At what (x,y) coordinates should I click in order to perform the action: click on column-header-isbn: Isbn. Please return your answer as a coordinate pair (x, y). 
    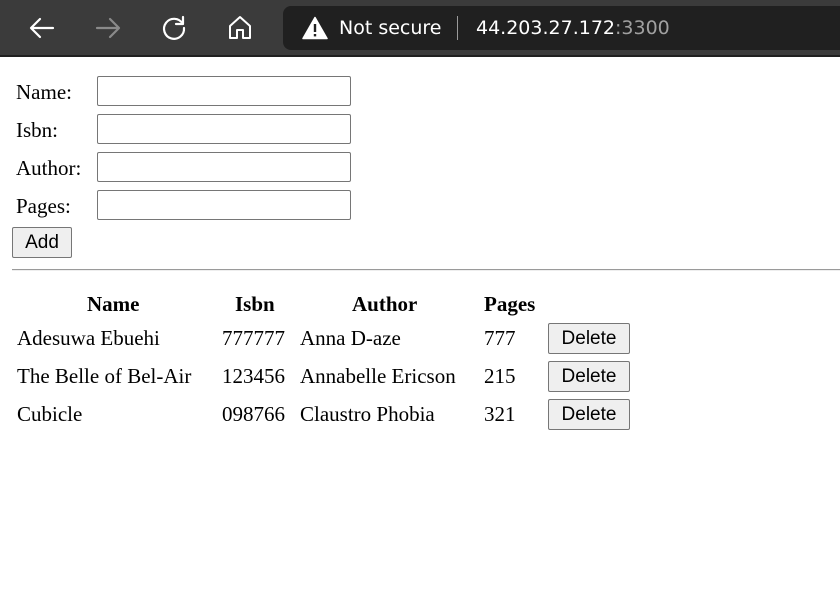
    Looking at the image, I should click on (255, 304).